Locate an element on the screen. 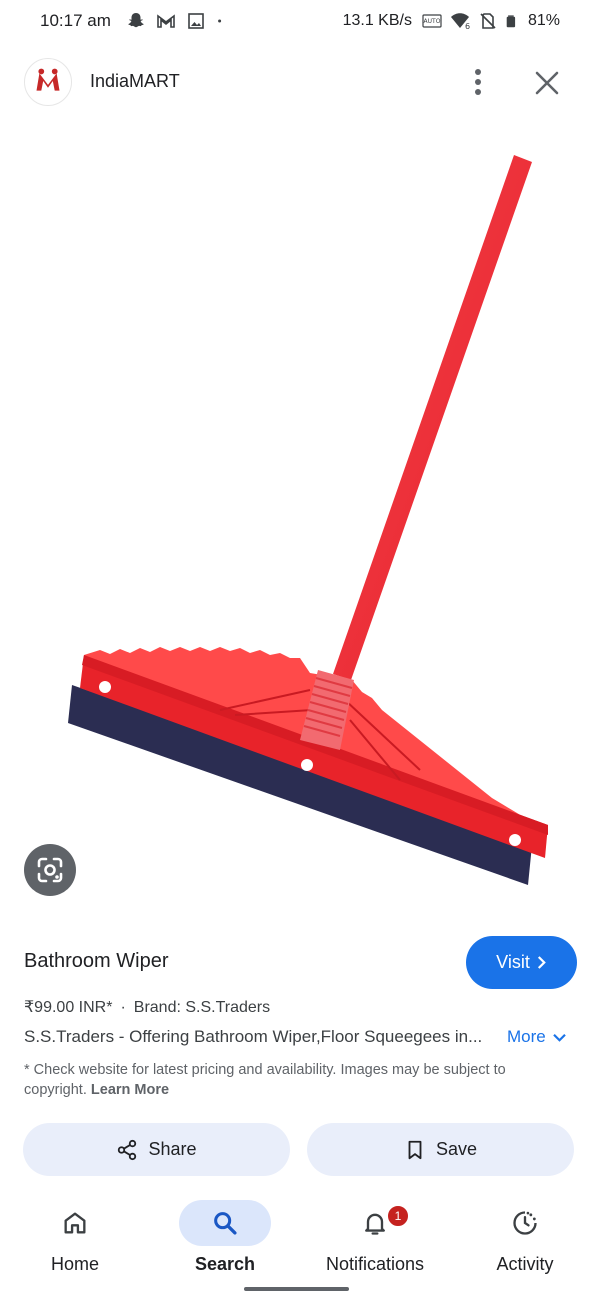 The width and height of the screenshot is (600, 1300). save-button: Save is located at coordinates (440, 1149).